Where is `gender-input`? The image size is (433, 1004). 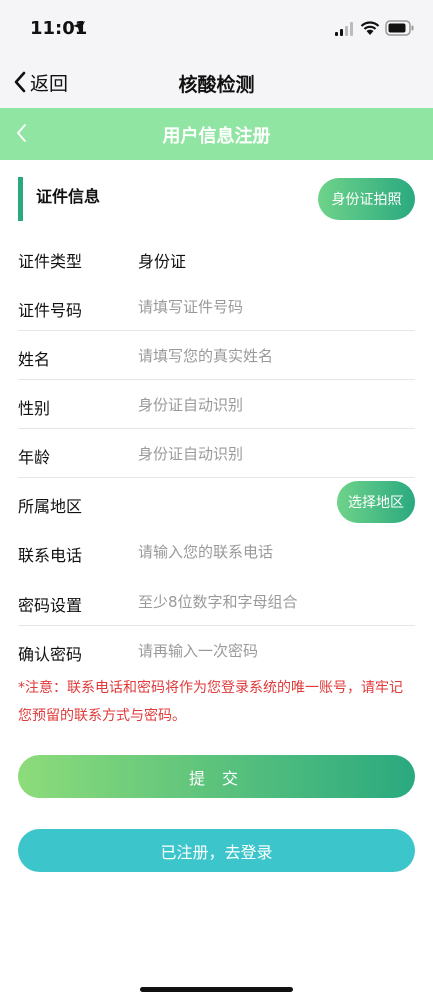 gender-input is located at coordinates (268, 405).